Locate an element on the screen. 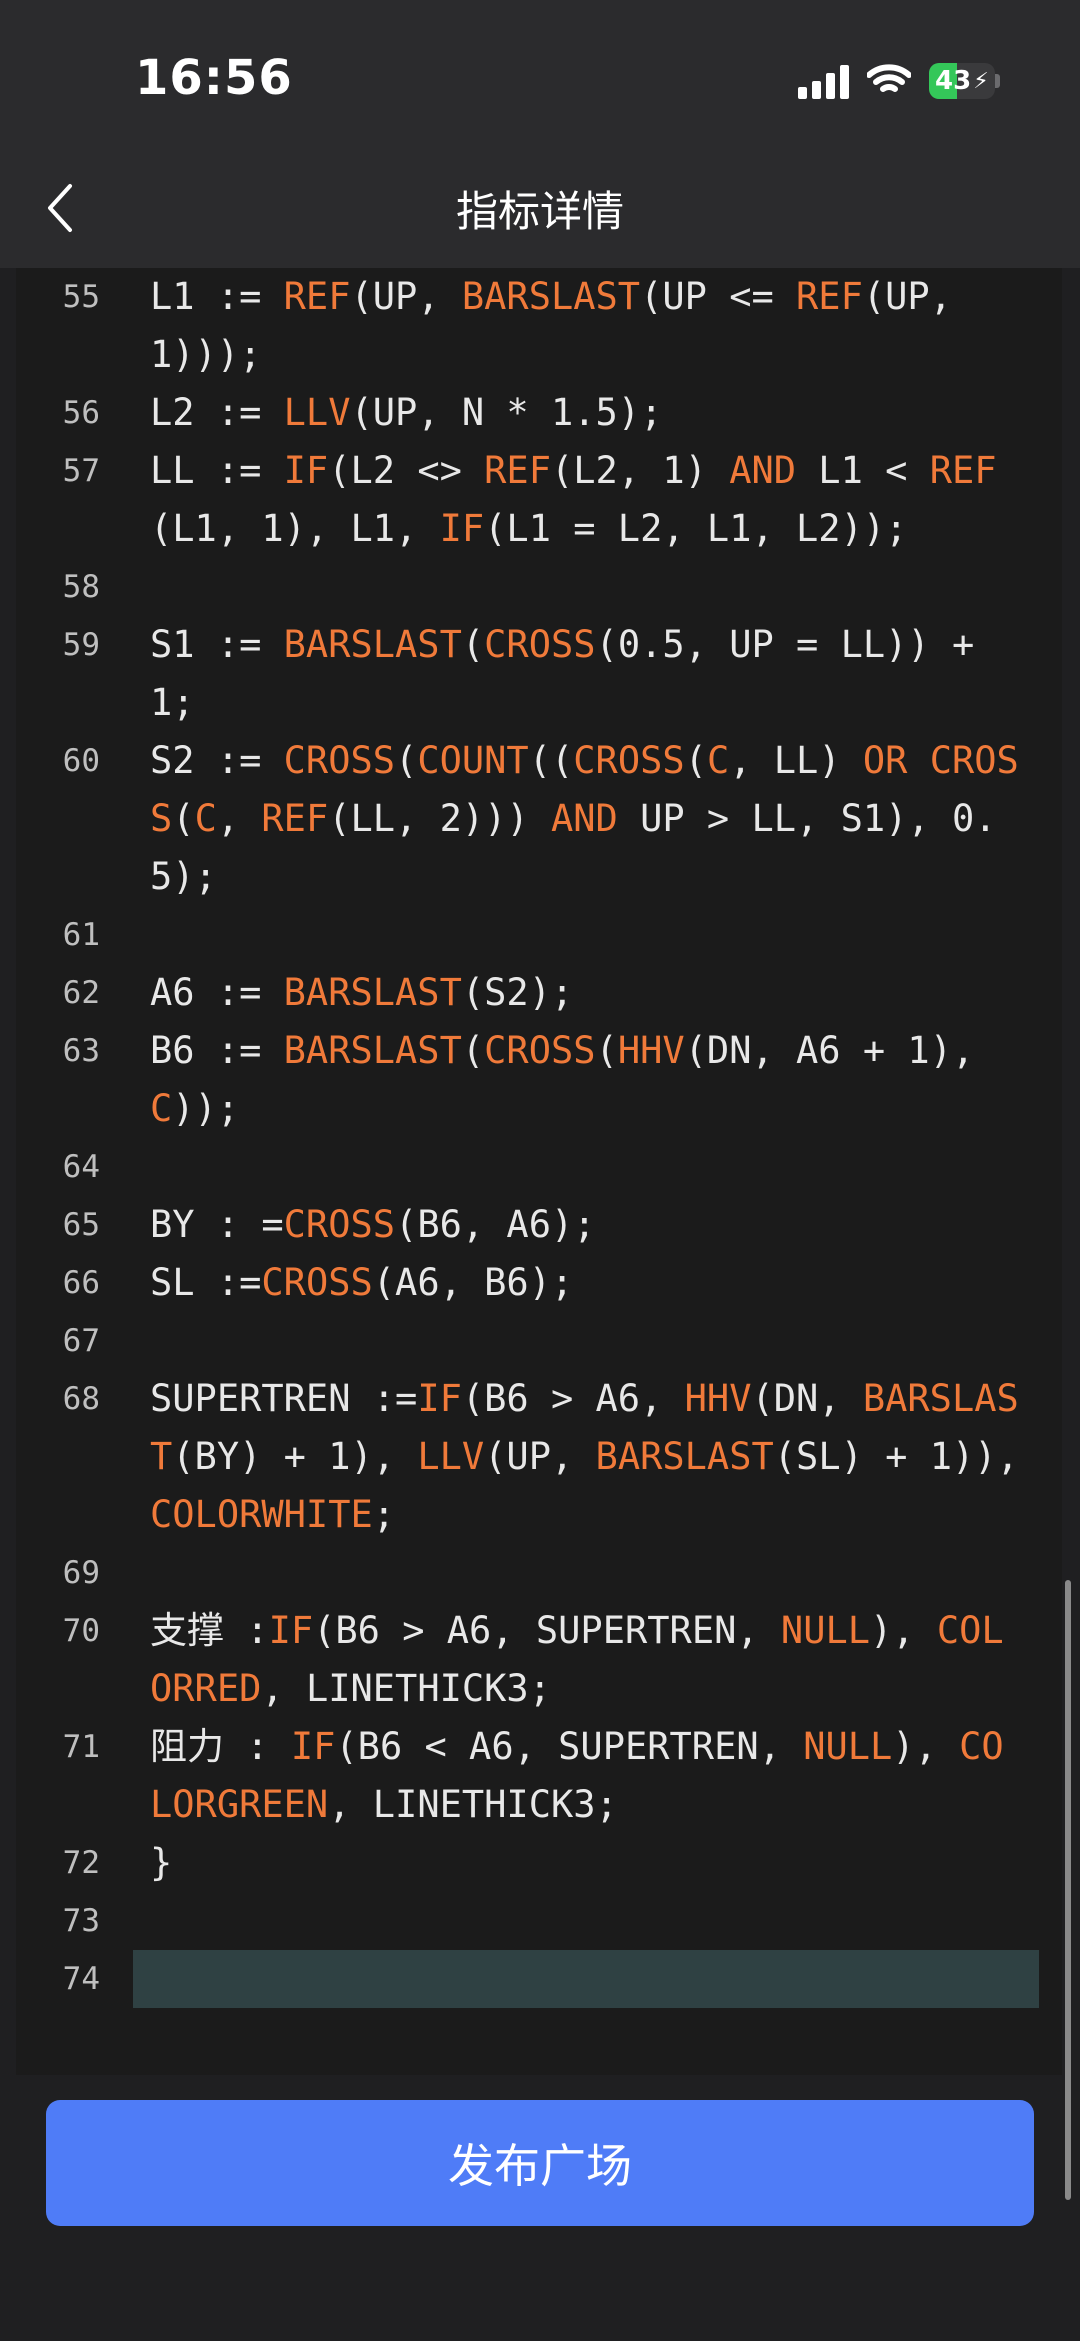 The height and width of the screenshot is (2341, 1080). wifi-icon is located at coordinates (889, 81).